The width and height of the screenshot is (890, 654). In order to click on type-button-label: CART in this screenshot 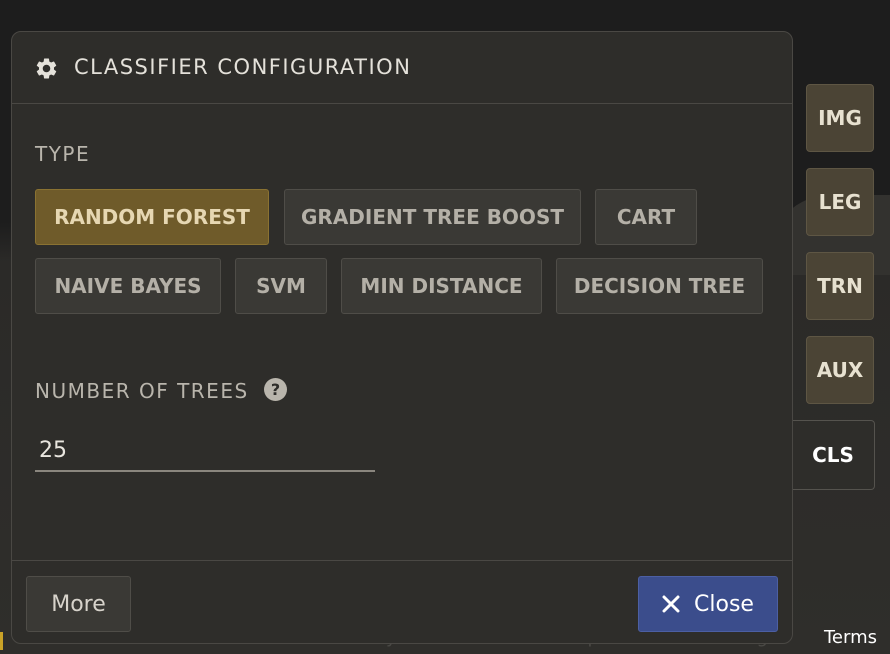, I will do `click(646, 217)`.